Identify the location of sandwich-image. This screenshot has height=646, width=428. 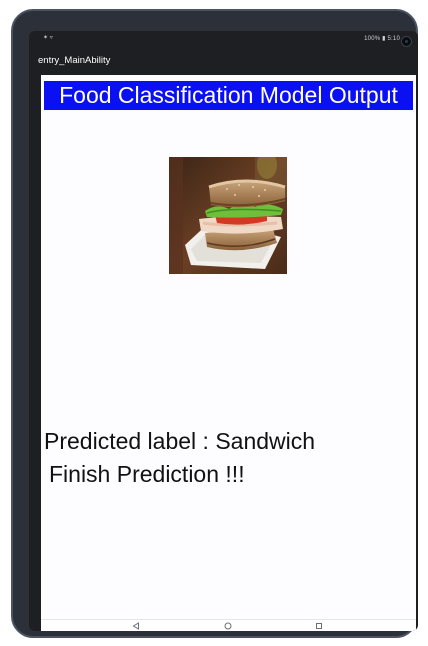
(228, 215).